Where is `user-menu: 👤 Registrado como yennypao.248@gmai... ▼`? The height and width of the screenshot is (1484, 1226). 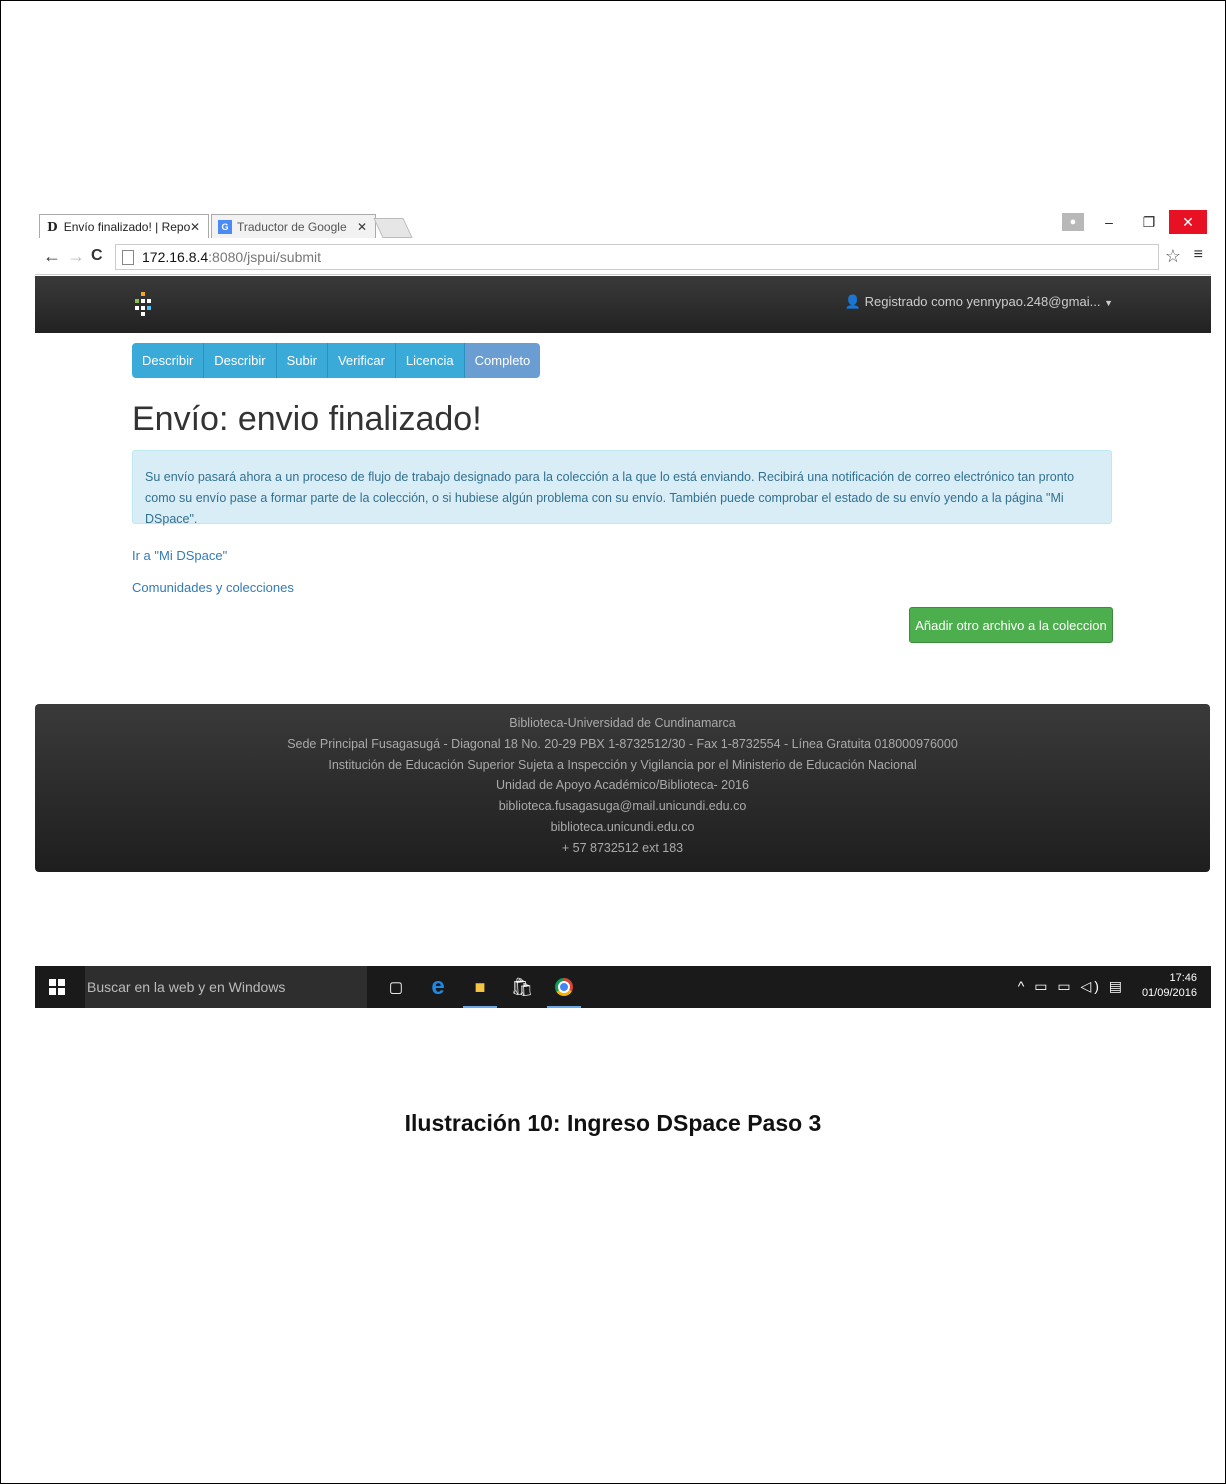
user-menu: 👤 Registrado como yennypao.248@gmai... ▼ is located at coordinates (979, 302).